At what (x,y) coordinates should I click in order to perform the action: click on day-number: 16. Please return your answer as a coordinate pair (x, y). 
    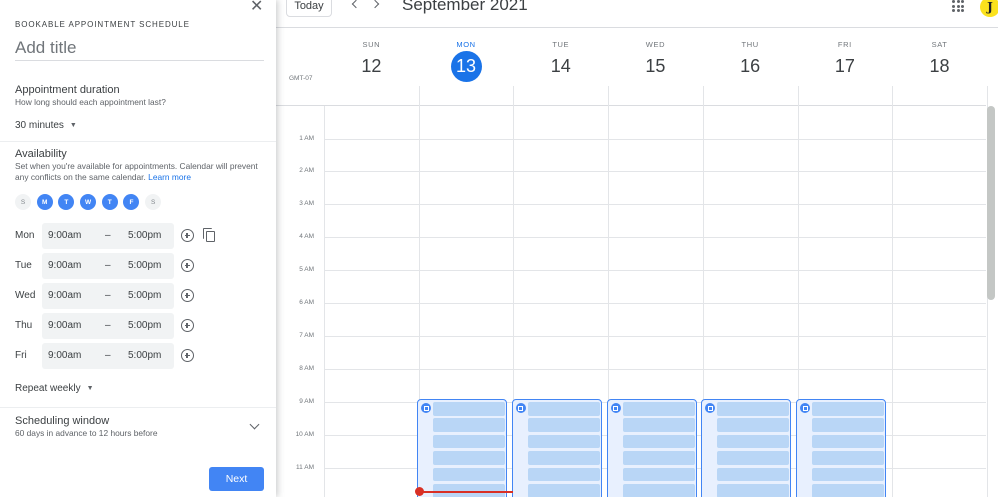
    Looking at the image, I should click on (750, 66).